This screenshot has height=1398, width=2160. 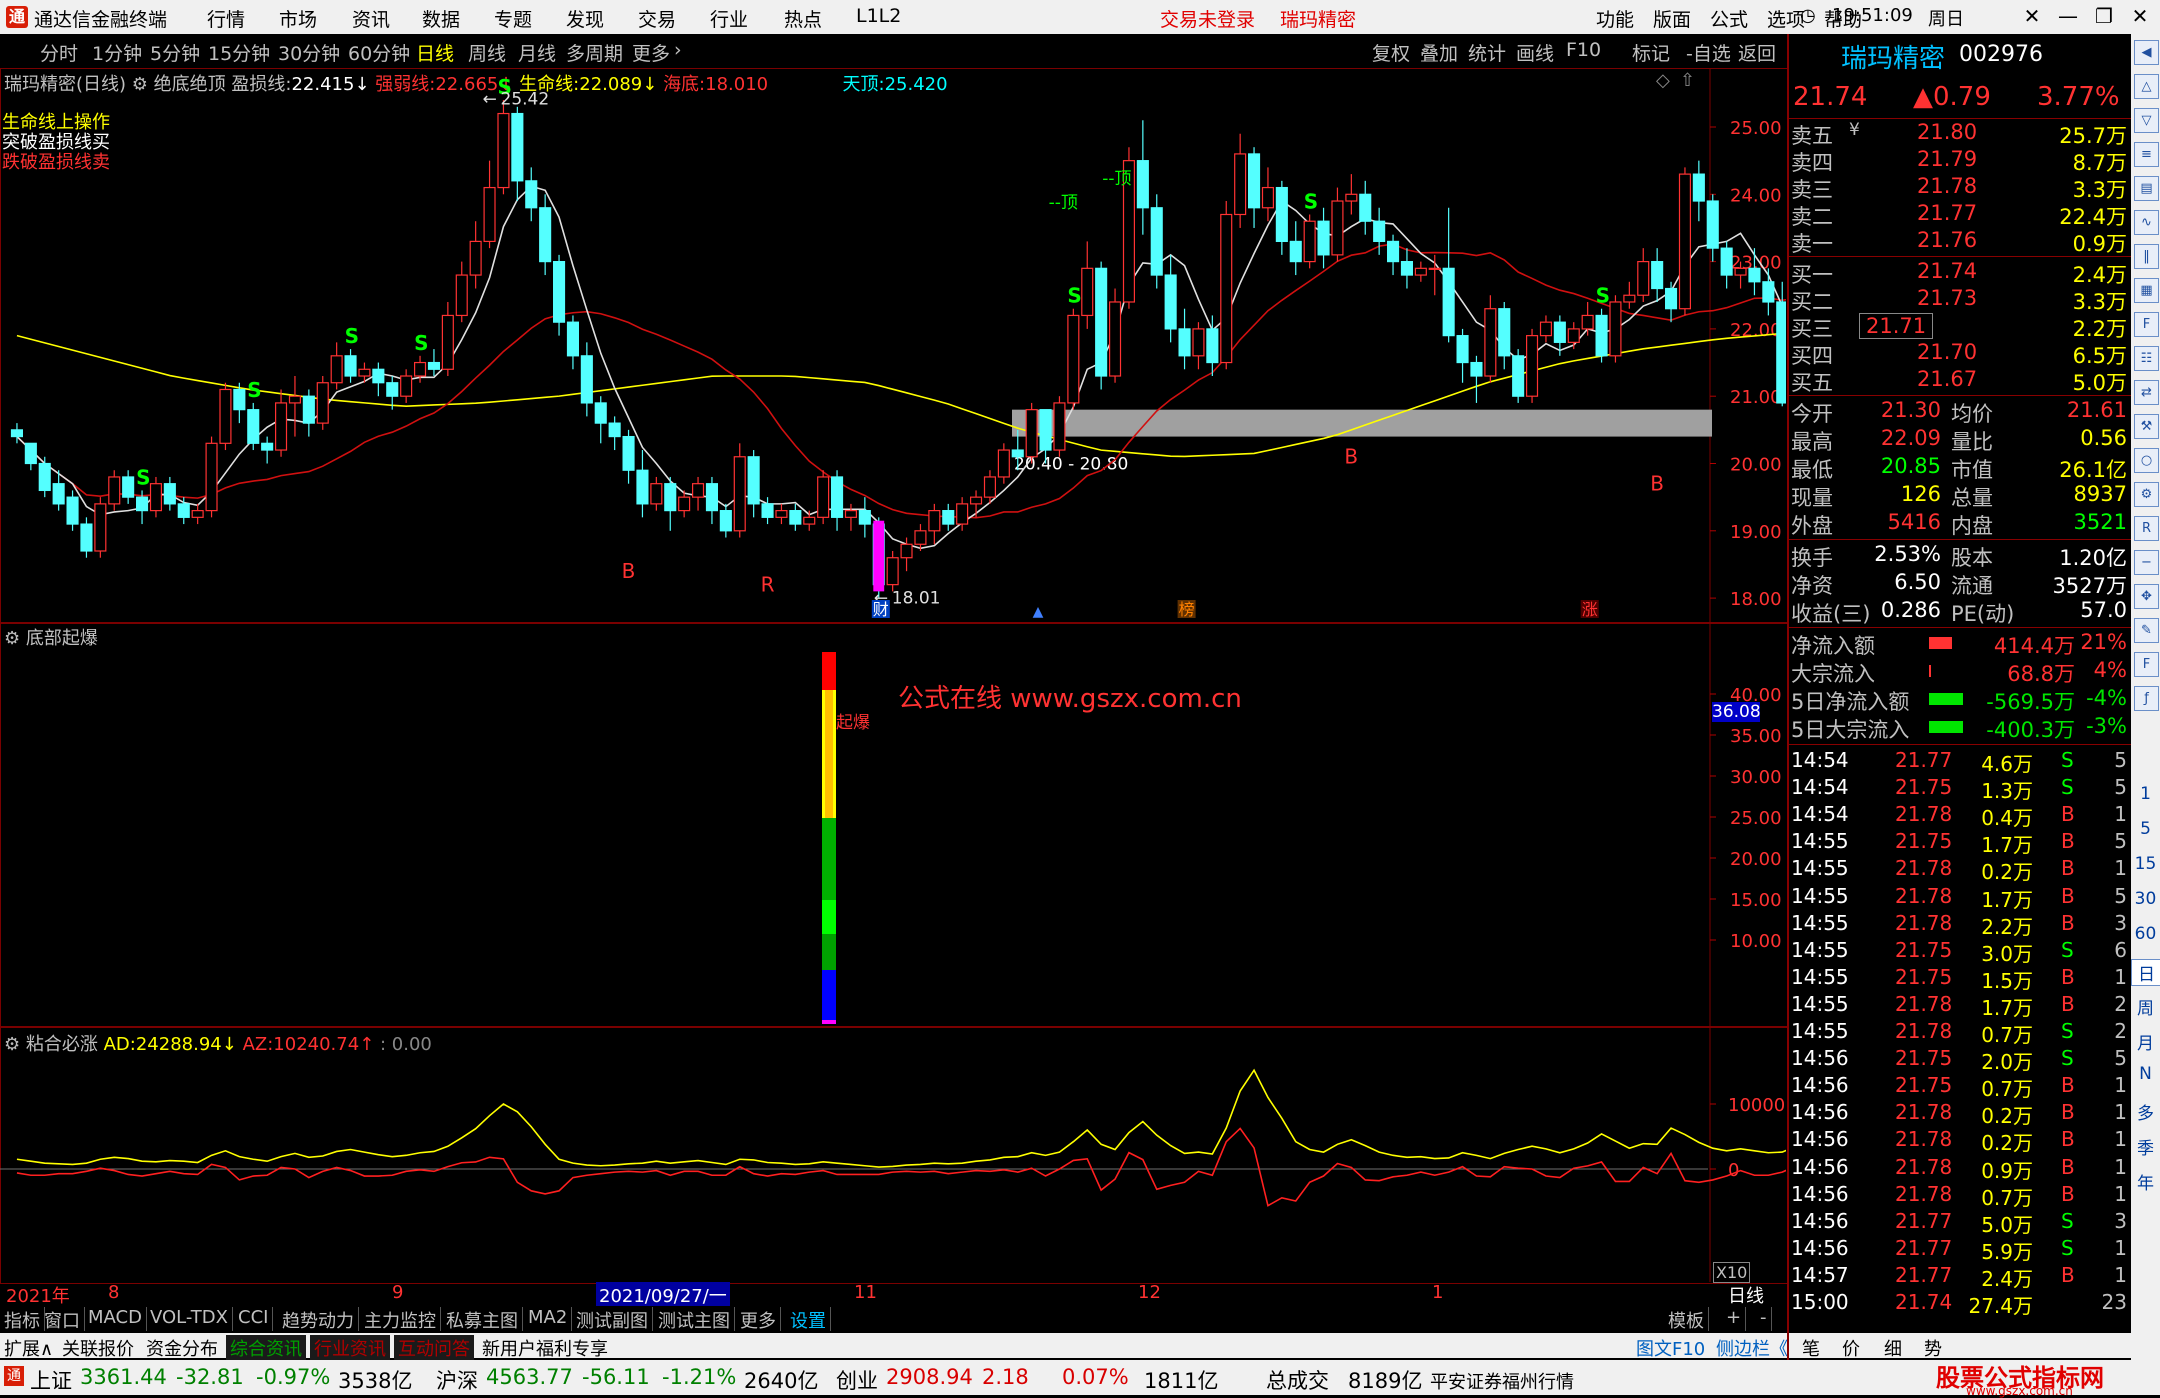 What do you see at coordinates (2104, 16) in the screenshot?
I see `restore-icon: ❐` at bounding box center [2104, 16].